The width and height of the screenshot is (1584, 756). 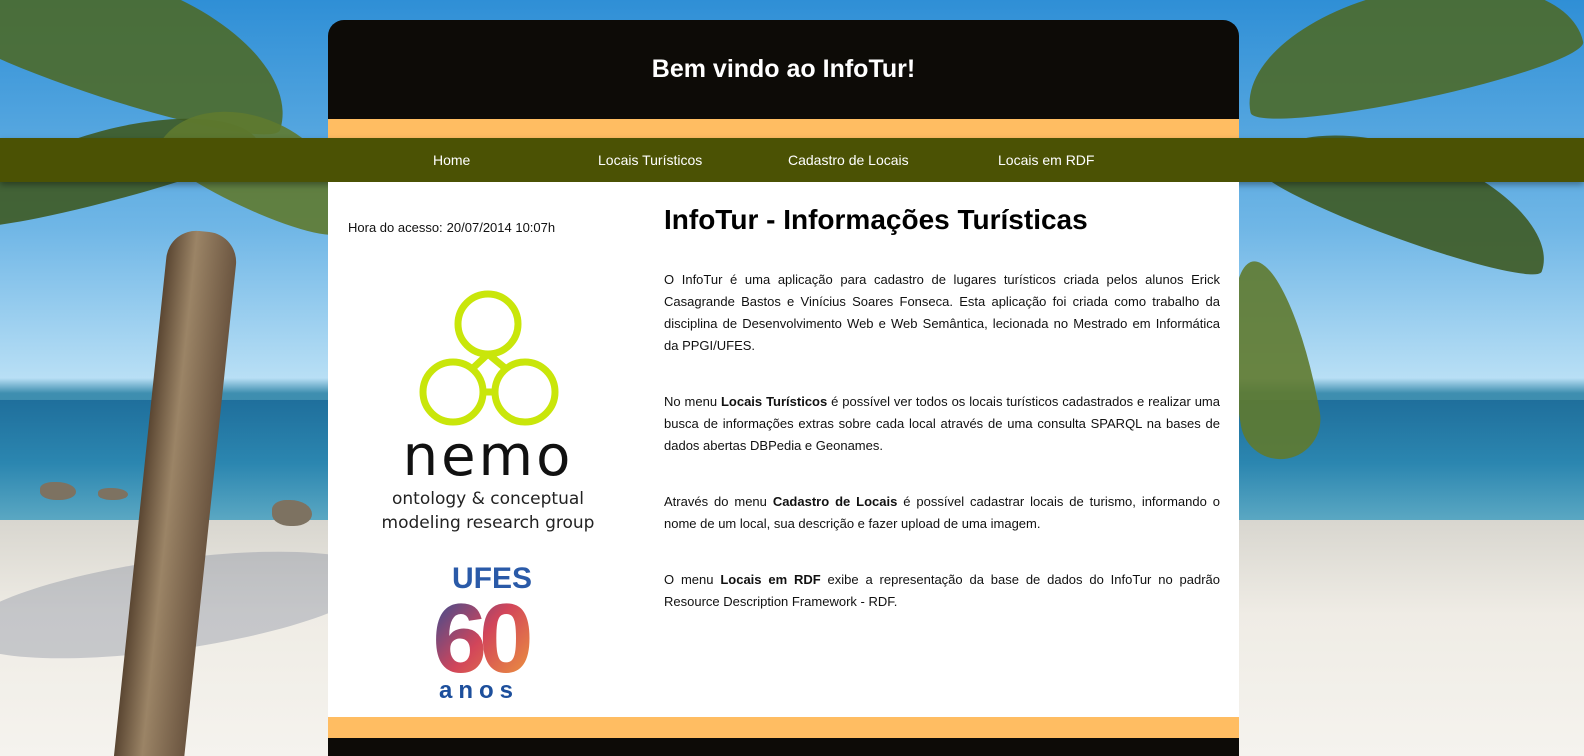 I want to click on nav-item-home: Home, so click(x=451, y=160).